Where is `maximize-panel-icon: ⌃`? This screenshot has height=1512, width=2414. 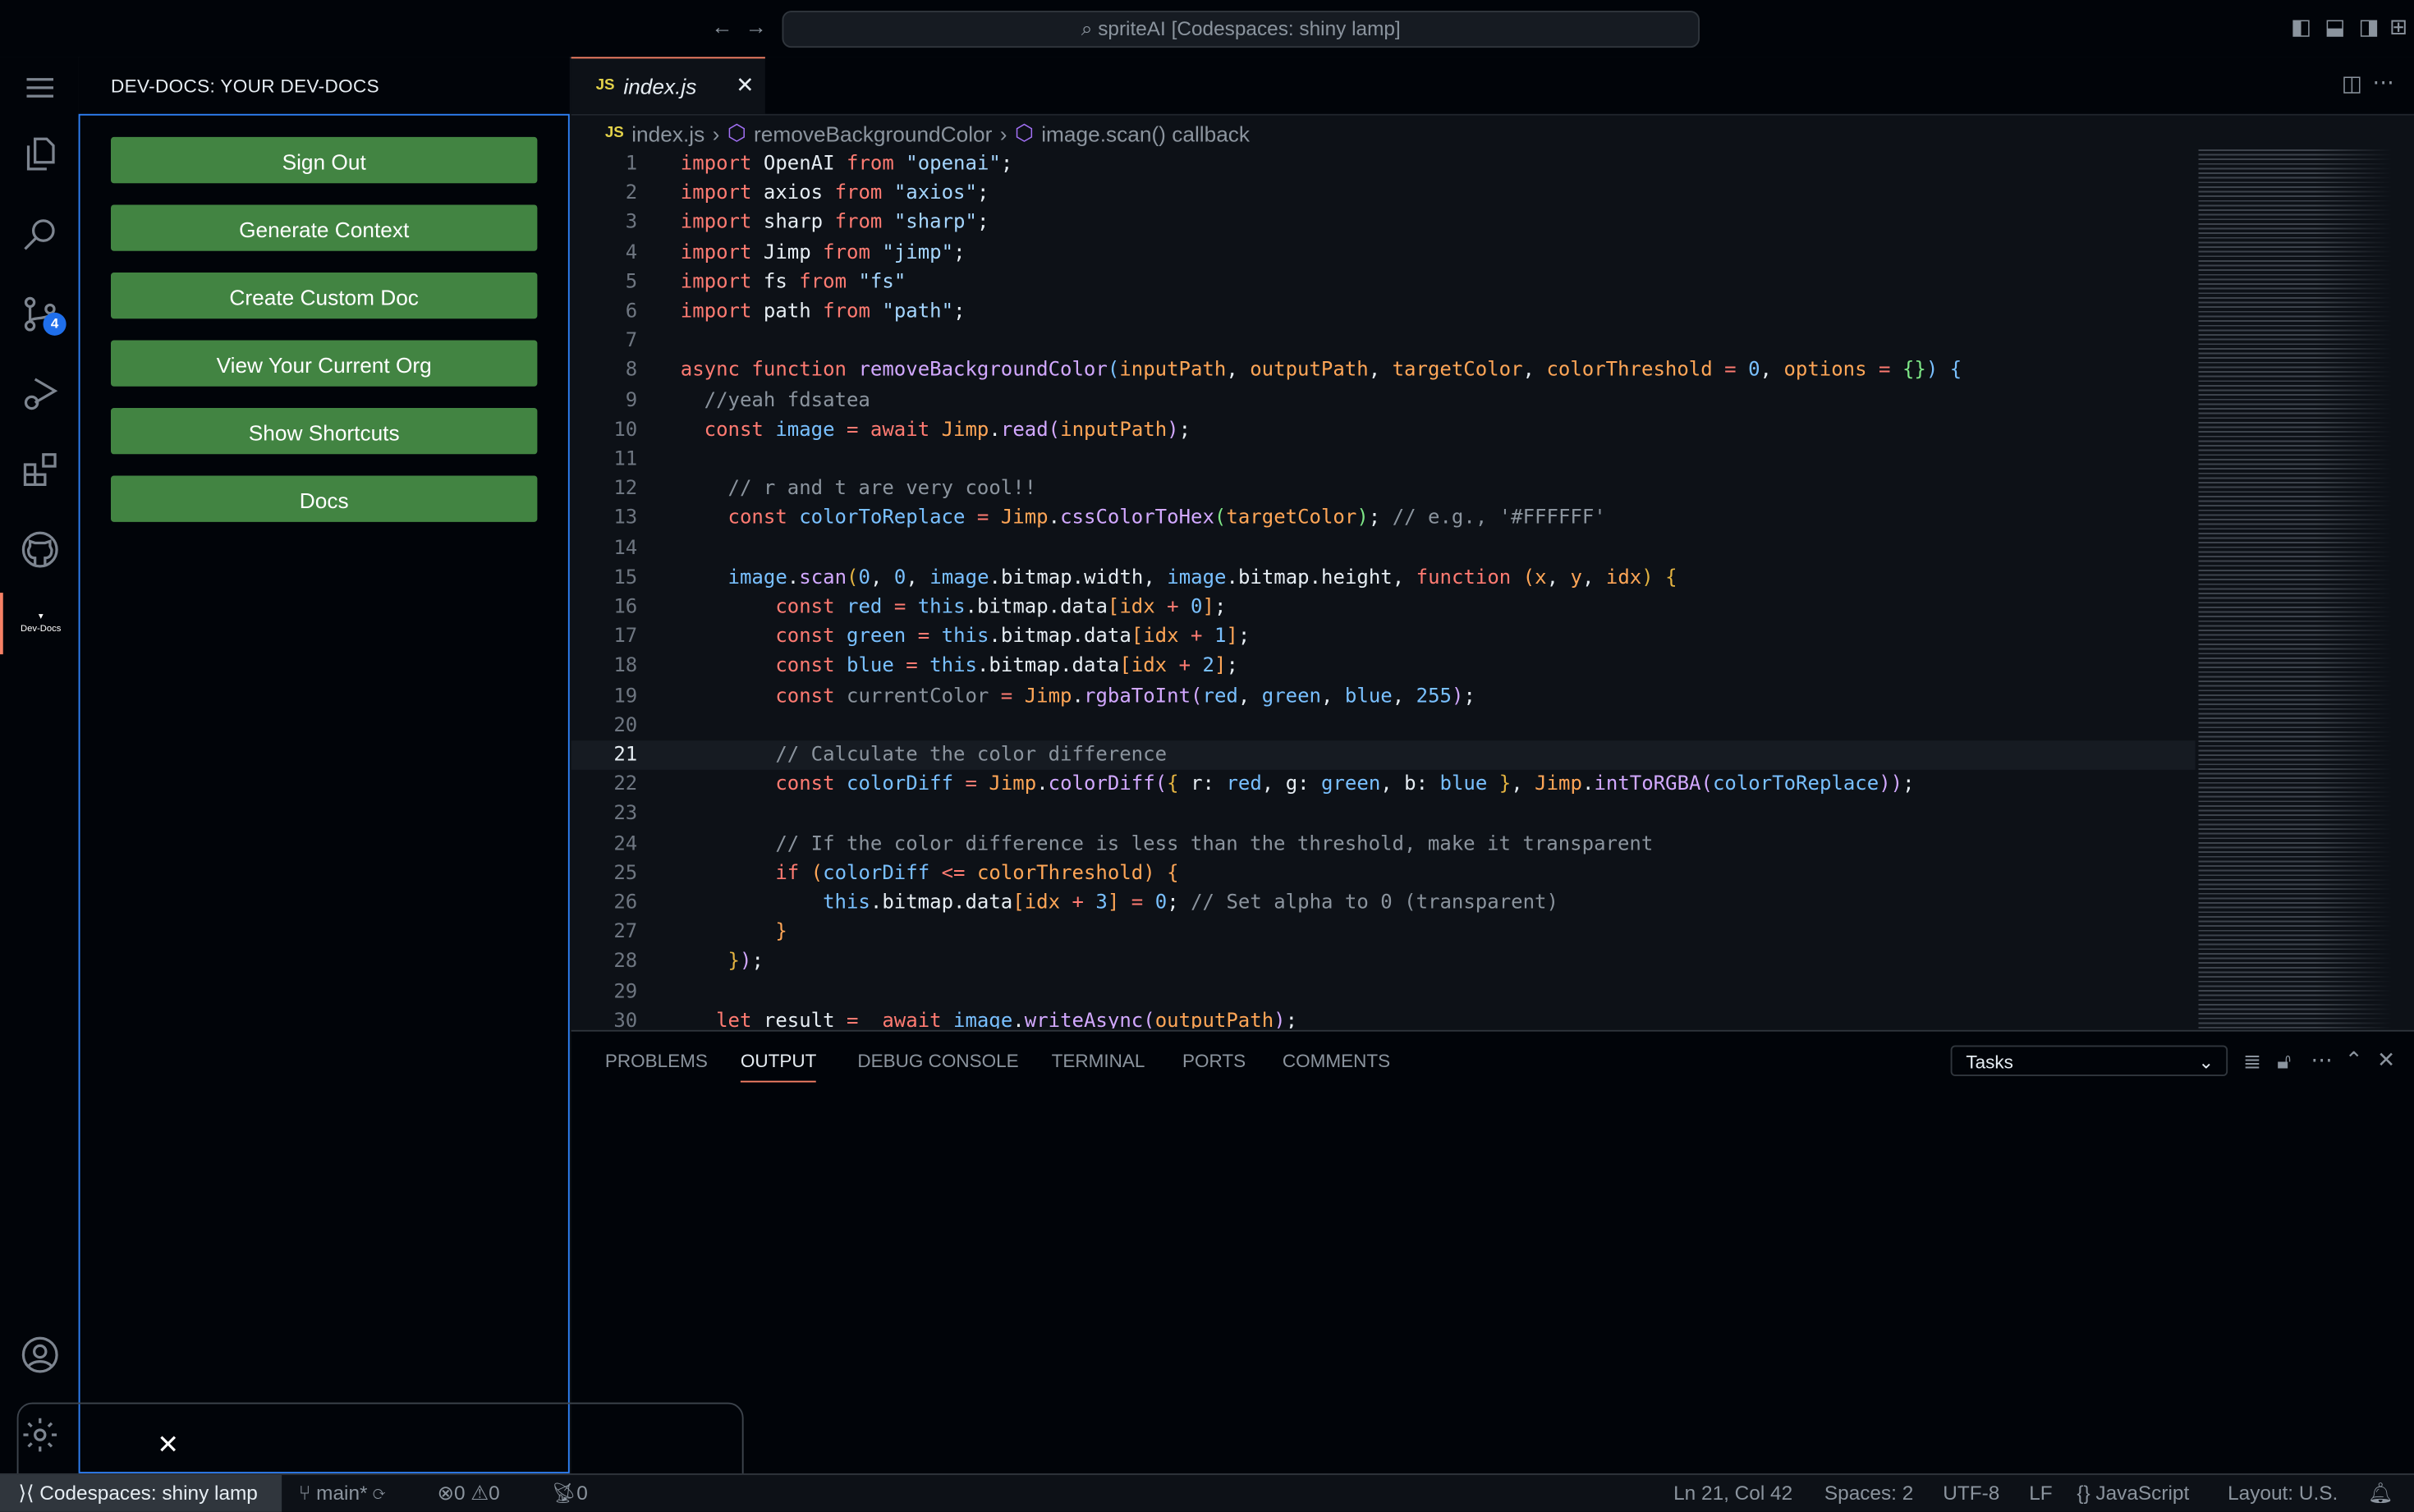
maximize-panel-icon: ⌃ is located at coordinates (2354, 1060).